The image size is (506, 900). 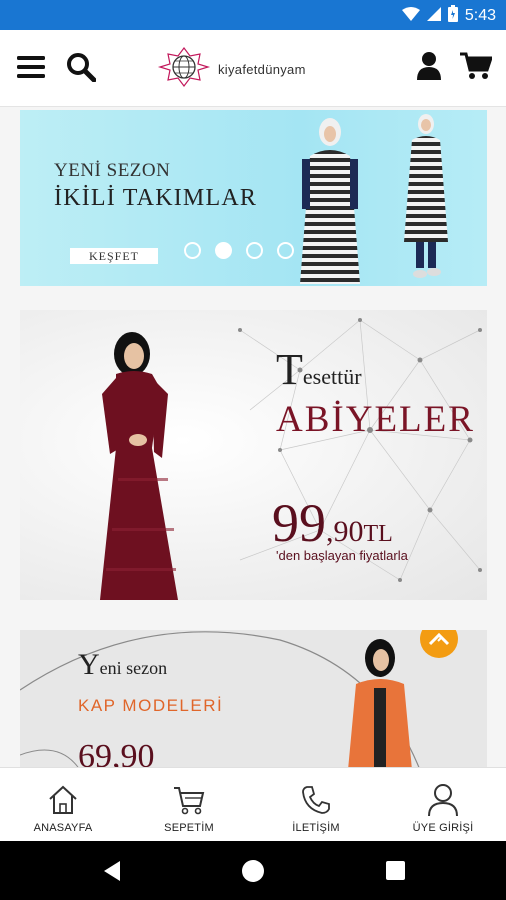 I want to click on abiye-title-initial: T, so click(x=289, y=369).